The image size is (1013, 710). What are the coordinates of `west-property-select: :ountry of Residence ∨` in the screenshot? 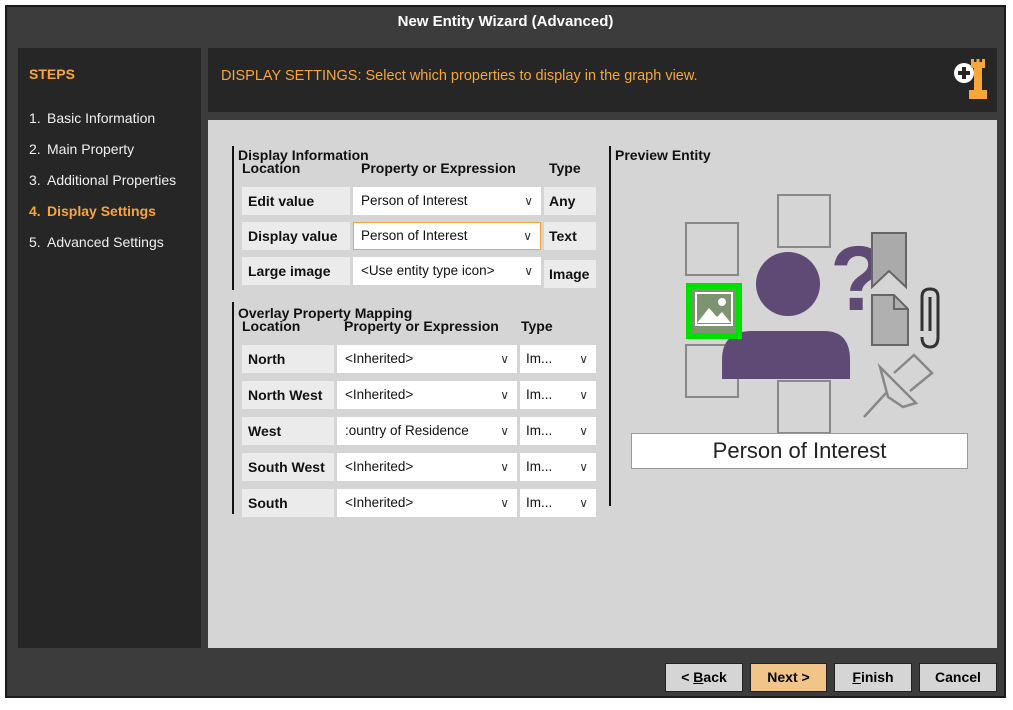 It's located at (427, 431).